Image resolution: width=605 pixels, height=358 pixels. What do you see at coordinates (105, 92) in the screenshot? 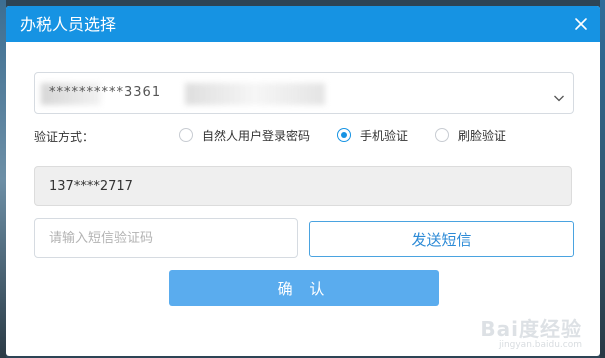
I see `account-select-value: **********3361` at bounding box center [105, 92].